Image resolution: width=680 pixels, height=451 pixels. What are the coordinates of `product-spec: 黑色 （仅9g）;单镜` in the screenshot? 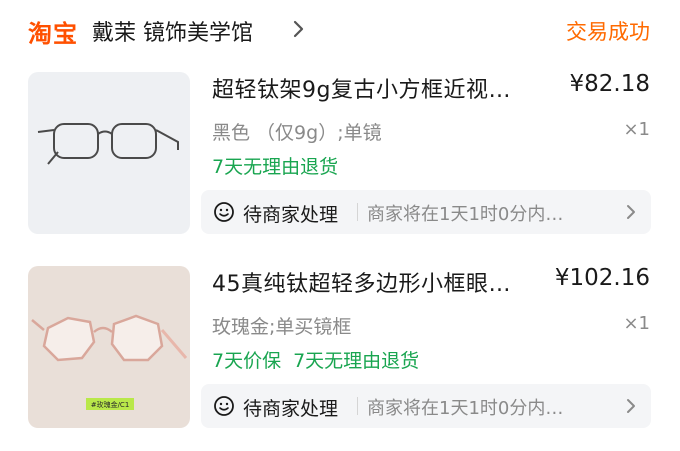 It's located at (297, 133).